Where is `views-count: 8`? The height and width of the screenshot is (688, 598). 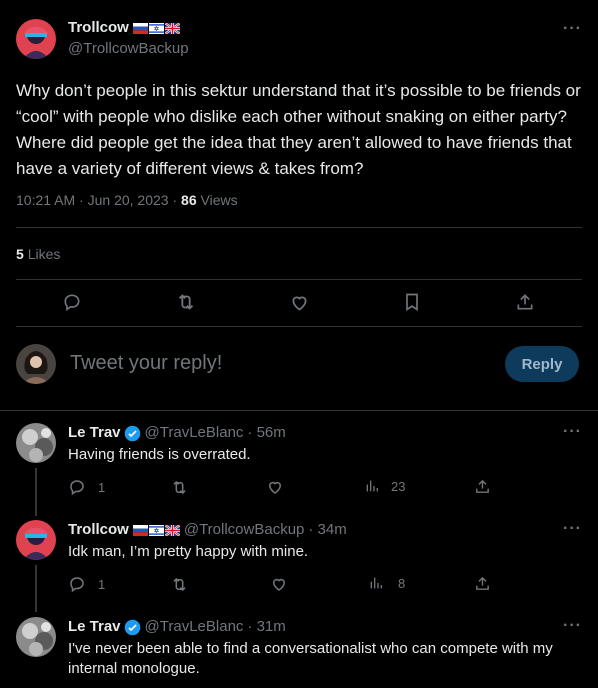 views-count: 8 is located at coordinates (402, 583).